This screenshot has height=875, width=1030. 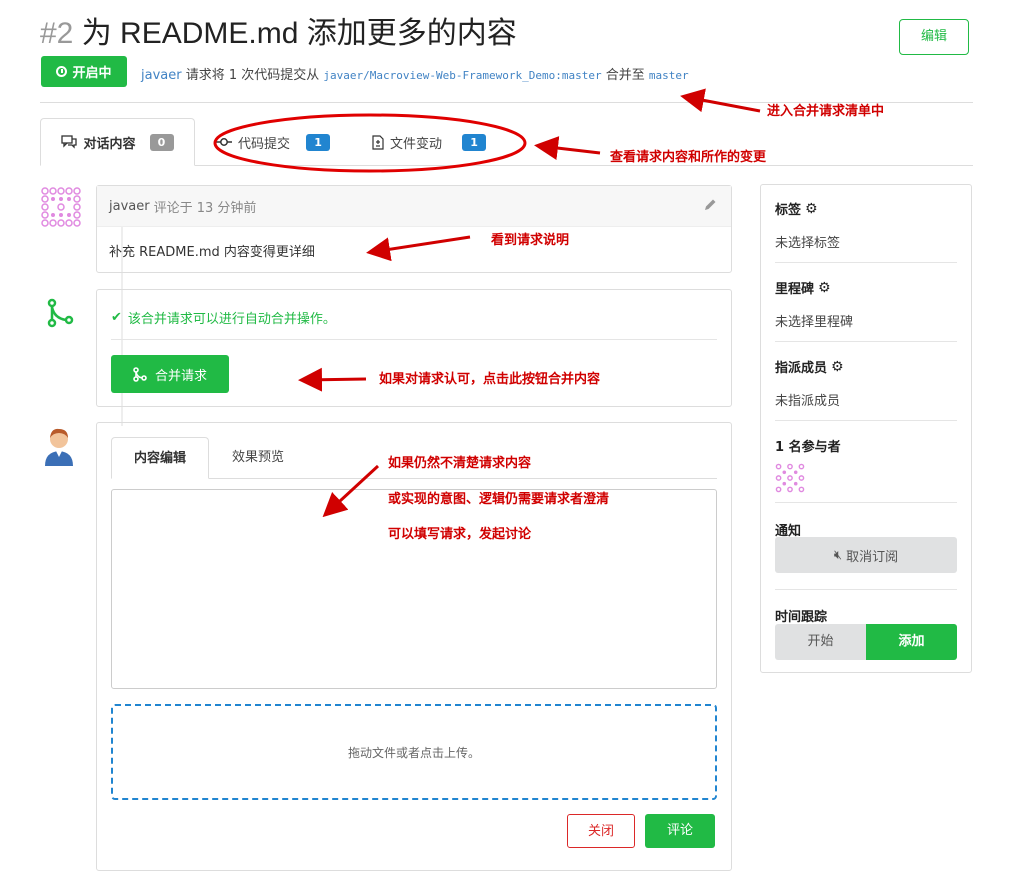 I want to click on dropzone-text: 拖动文件或者点击上传。, so click(x=413, y=752).